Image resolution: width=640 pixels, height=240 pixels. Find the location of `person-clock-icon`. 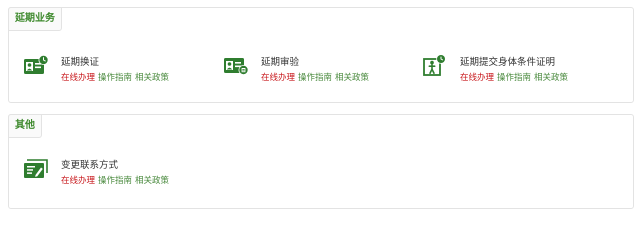

person-clock-icon is located at coordinates (435, 65).